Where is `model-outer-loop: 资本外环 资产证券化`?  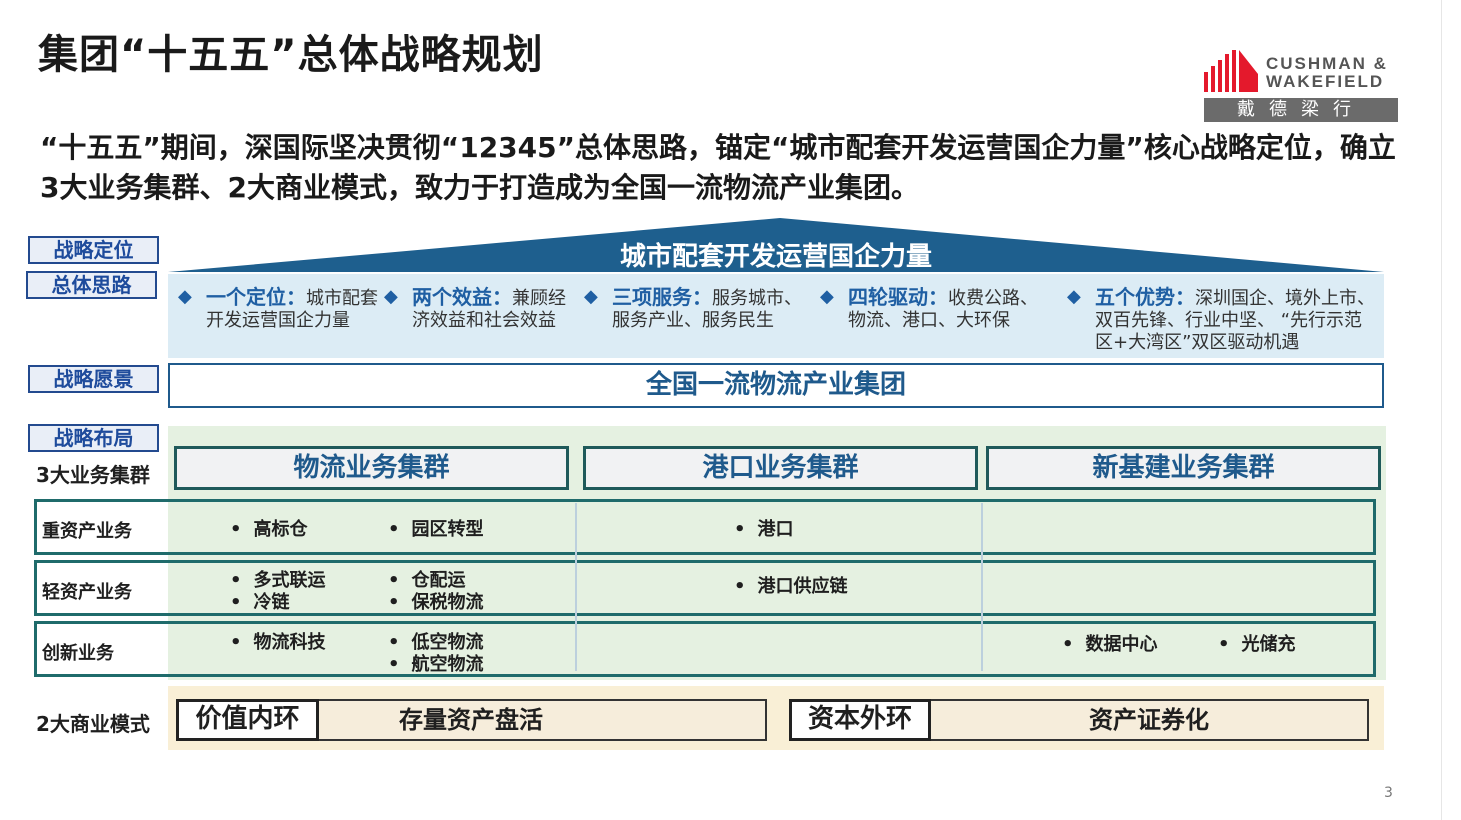
model-outer-loop: 资本外环 资产证券化 is located at coordinates (1079, 720).